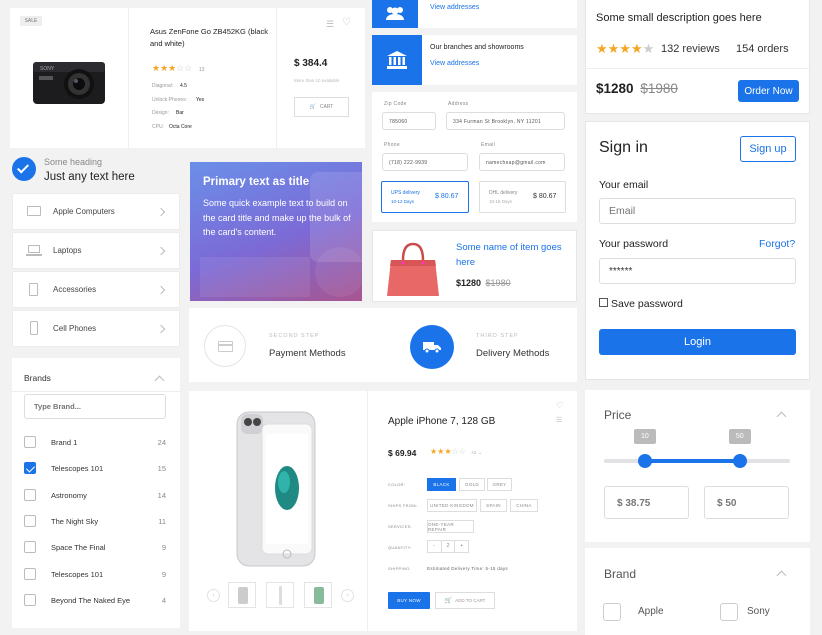 This screenshot has height=635, width=822. Describe the element at coordinates (647, 304) in the screenshot. I see `save-password-label: Save password` at that location.